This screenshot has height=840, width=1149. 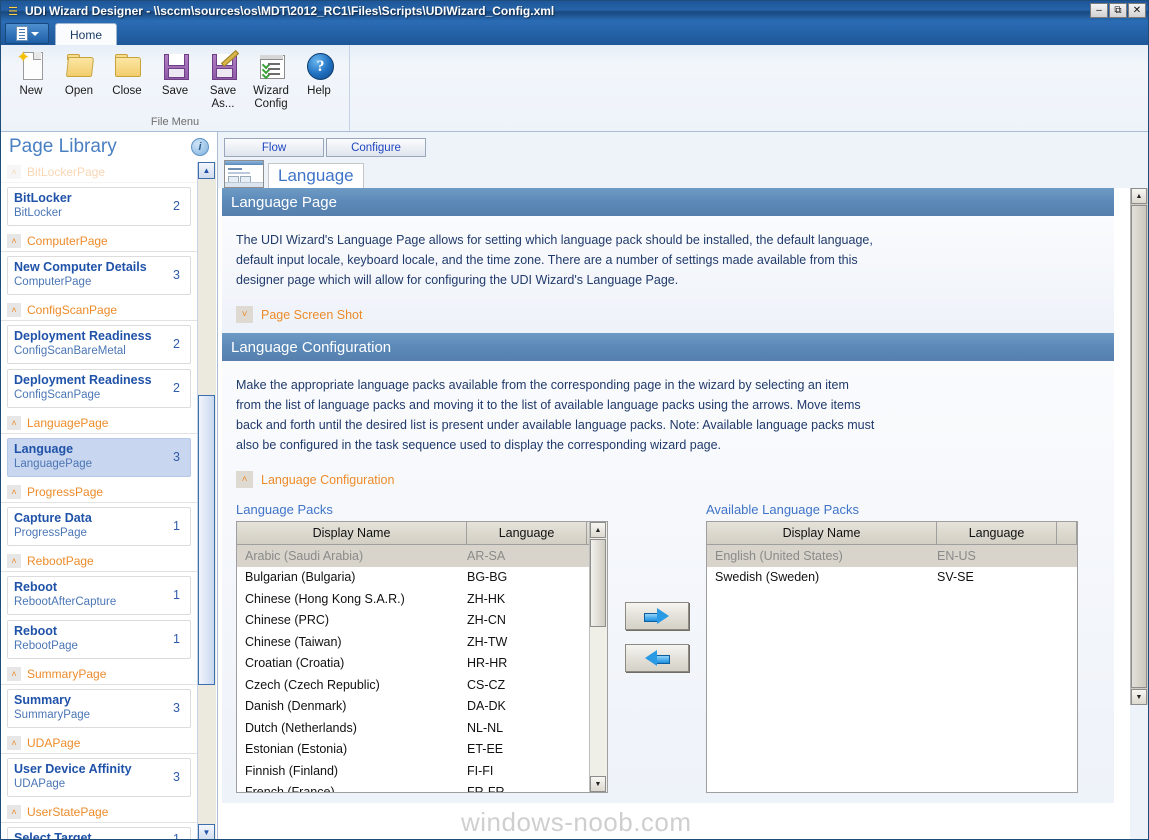 I want to click on table-row: Chinese (Hong Kong S.A.R.) ZH-HK, so click(x=422, y=599).